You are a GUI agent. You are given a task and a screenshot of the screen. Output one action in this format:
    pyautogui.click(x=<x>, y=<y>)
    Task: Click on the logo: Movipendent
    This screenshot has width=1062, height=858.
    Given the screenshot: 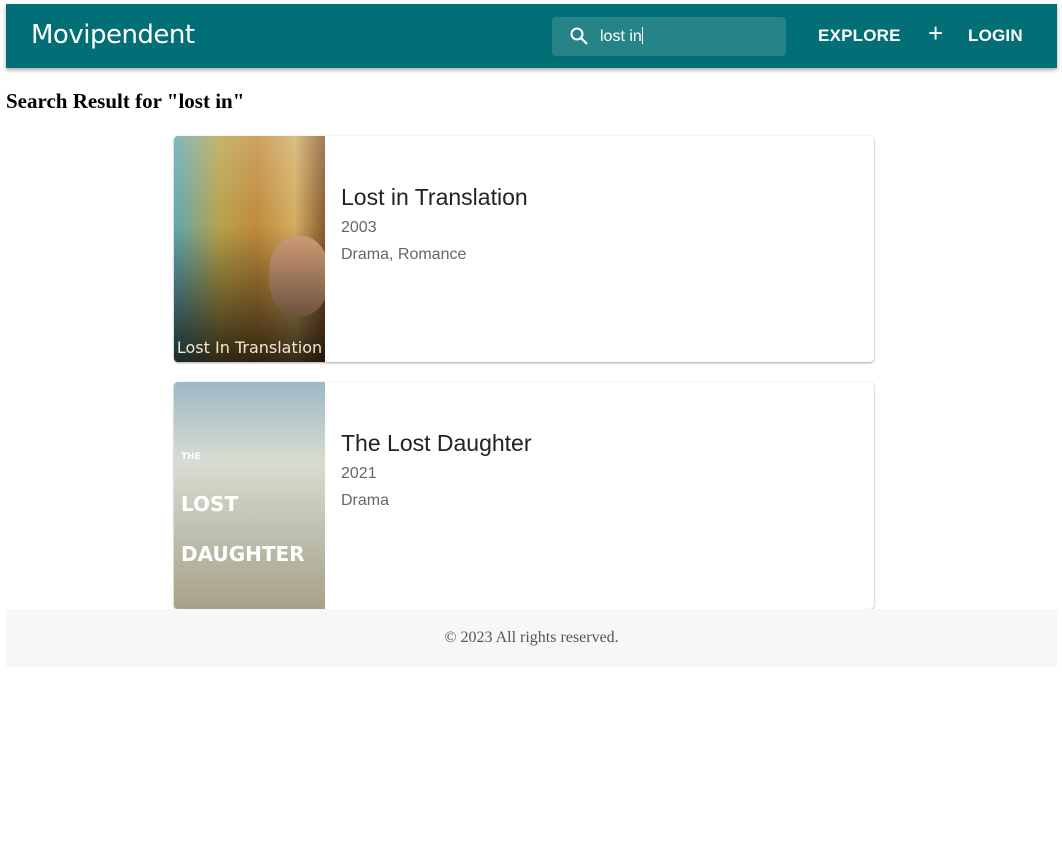 What is the action you would take?
    pyautogui.click(x=113, y=35)
    